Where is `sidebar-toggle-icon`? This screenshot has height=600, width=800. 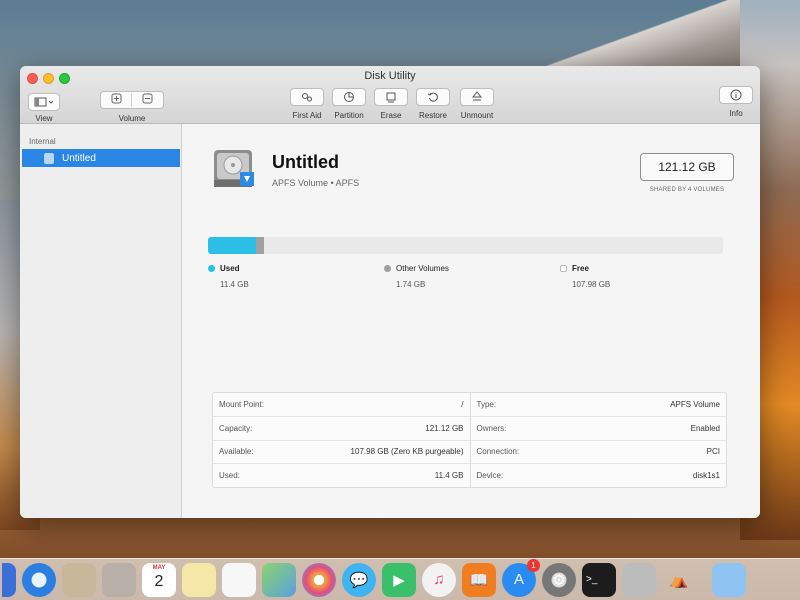 sidebar-toggle-icon is located at coordinates (44, 102).